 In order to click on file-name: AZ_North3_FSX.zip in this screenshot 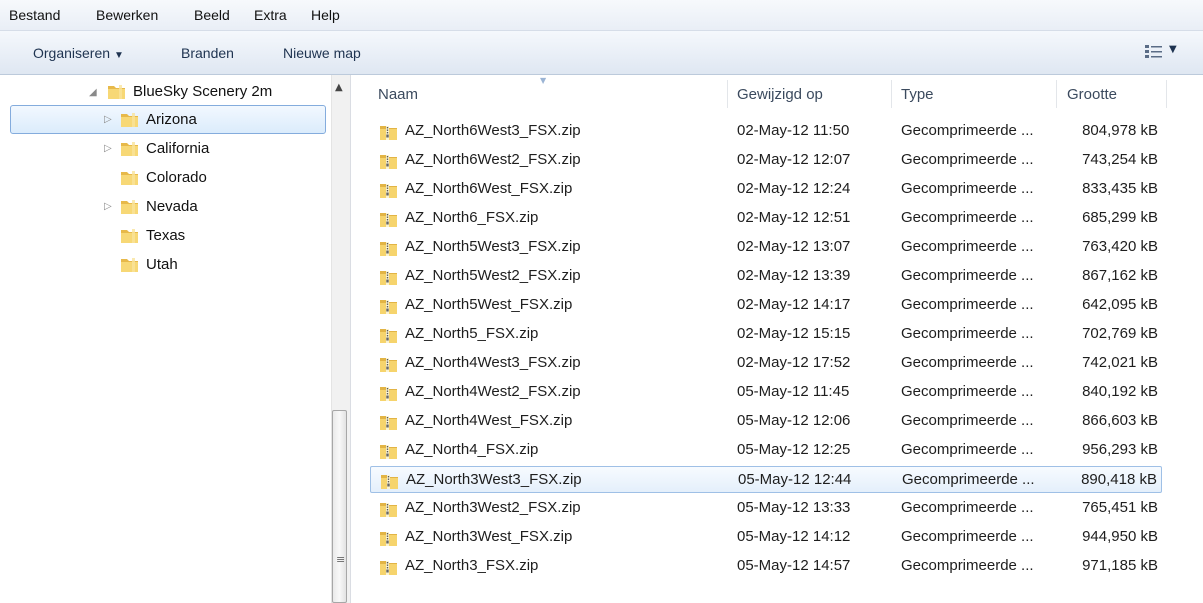, I will do `click(472, 565)`.